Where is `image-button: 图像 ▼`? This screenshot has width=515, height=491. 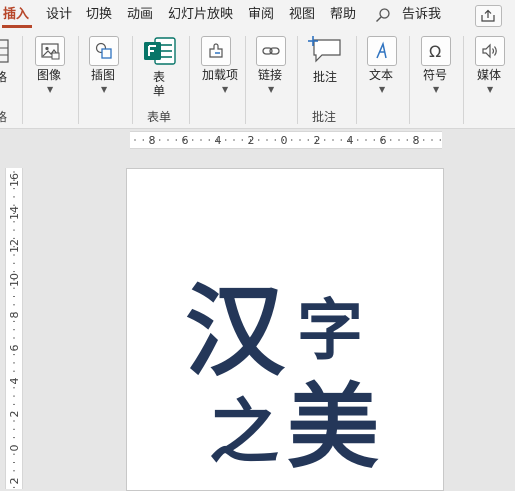
image-button: 图像 ▼ is located at coordinates (51, 66).